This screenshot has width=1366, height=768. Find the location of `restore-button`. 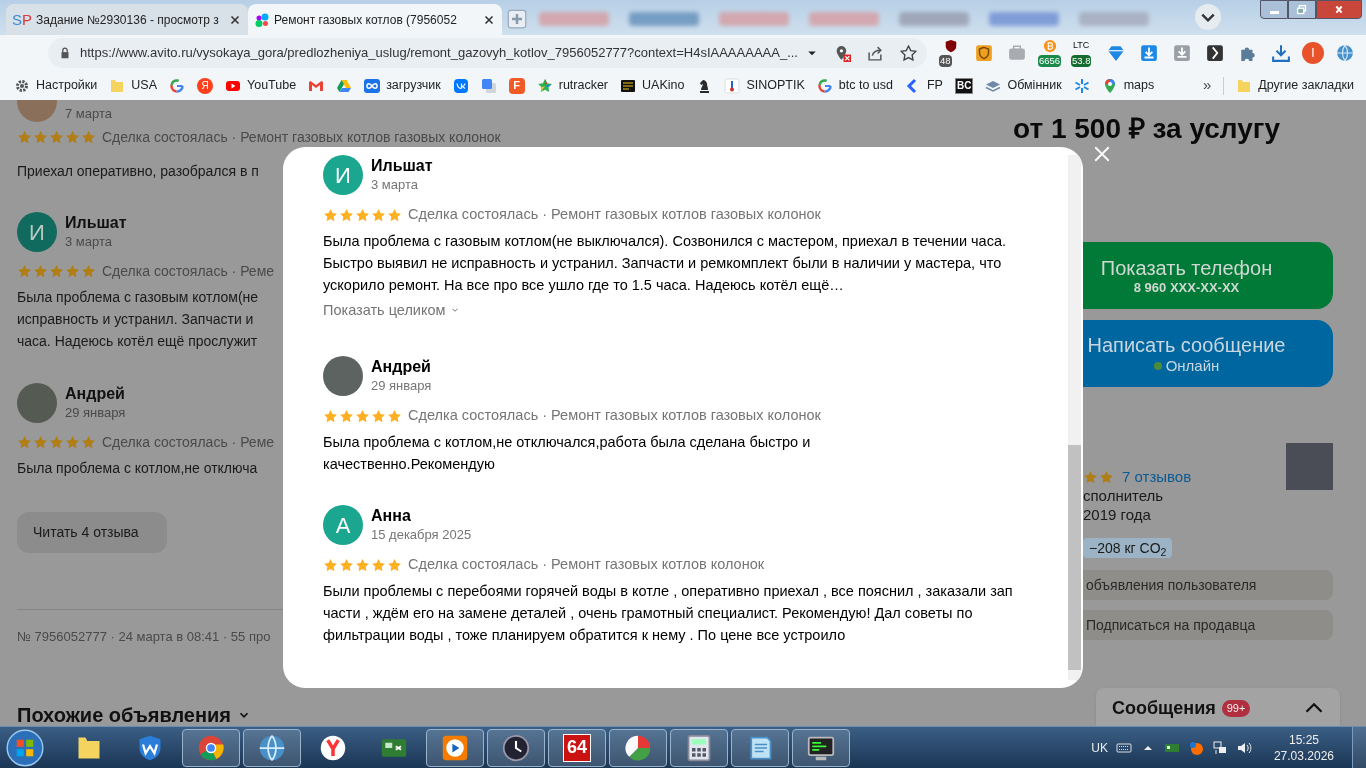

restore-button is located at coordinates (1302, 9).